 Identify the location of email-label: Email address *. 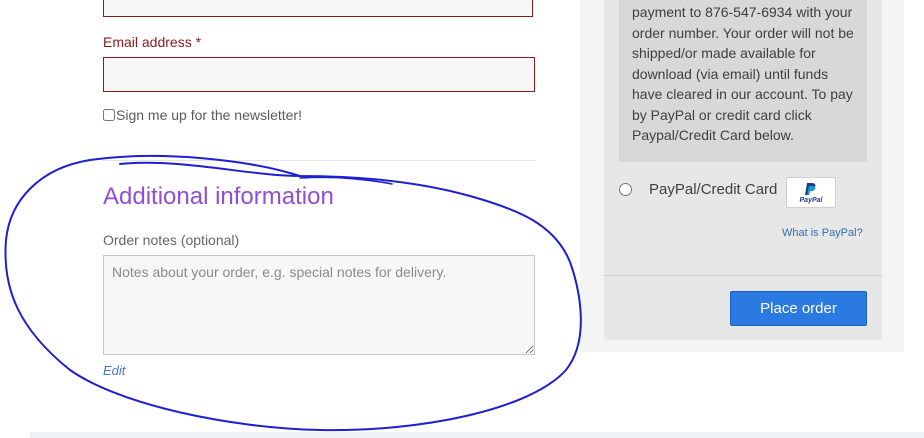
(152, 42).